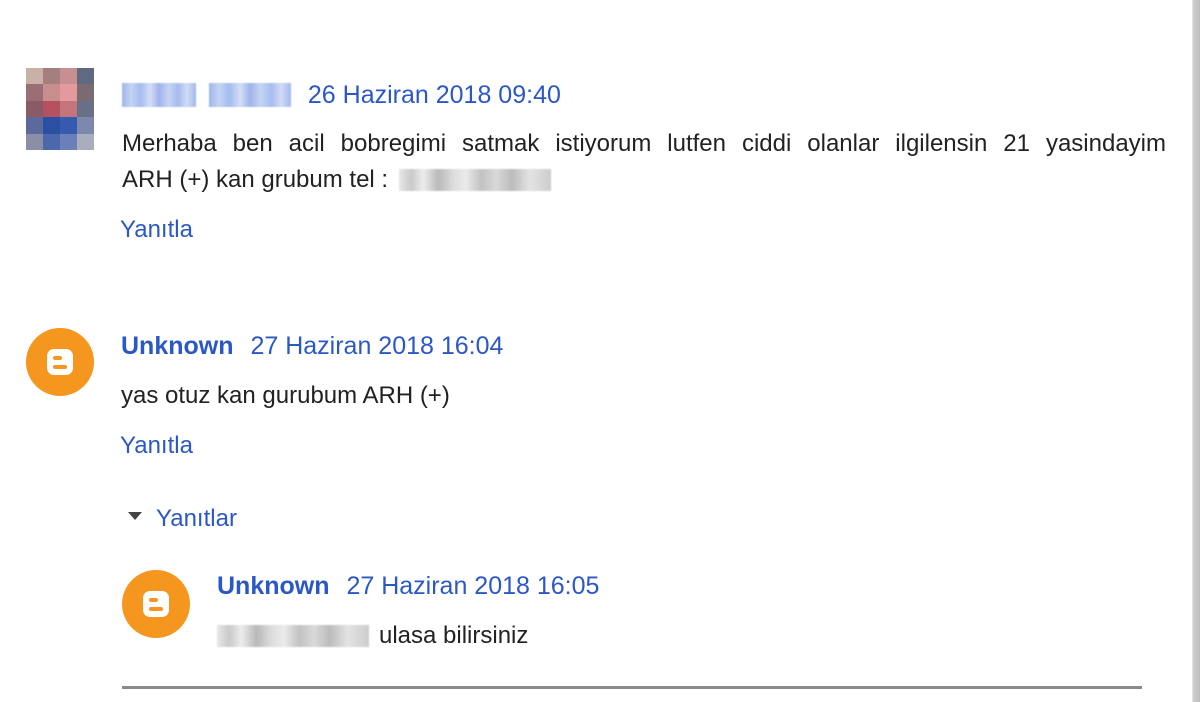  Describe the element at coordinates (376, 346) in the screenshot. I see `comment-date-link: 27 Haziran 2018 16:04` at that location.